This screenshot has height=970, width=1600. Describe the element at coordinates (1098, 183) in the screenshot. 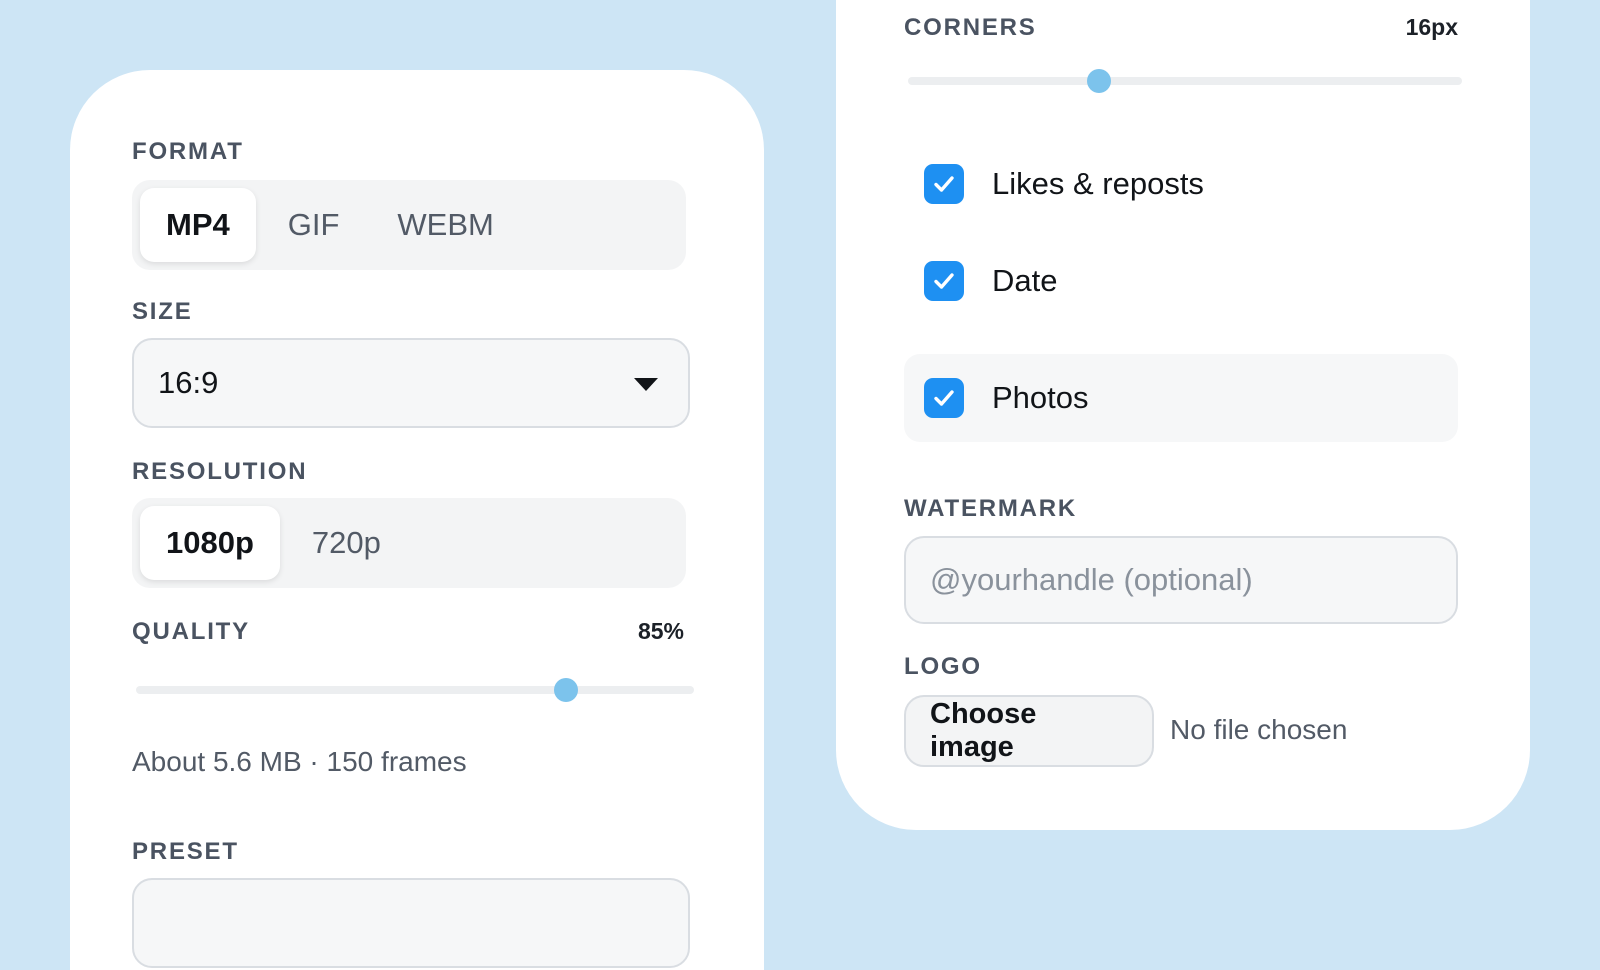

I see `toggle-label: Likes & reposts` at that location.